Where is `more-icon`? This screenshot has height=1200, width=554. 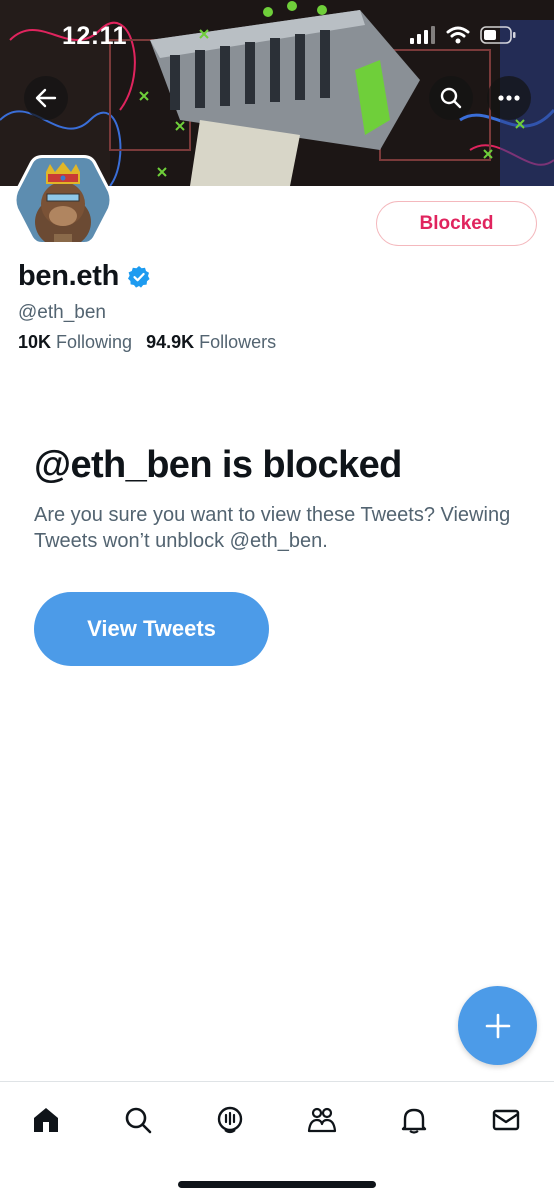 more-icon is located at coordinates (509, 98).